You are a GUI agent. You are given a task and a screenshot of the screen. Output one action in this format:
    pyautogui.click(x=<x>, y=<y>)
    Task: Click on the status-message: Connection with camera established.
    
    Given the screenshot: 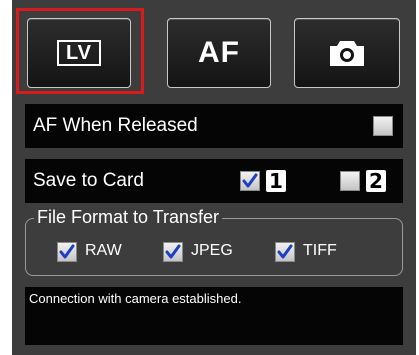 What is the action you would take?
    pyautogui.click(x=135, y=298)
    